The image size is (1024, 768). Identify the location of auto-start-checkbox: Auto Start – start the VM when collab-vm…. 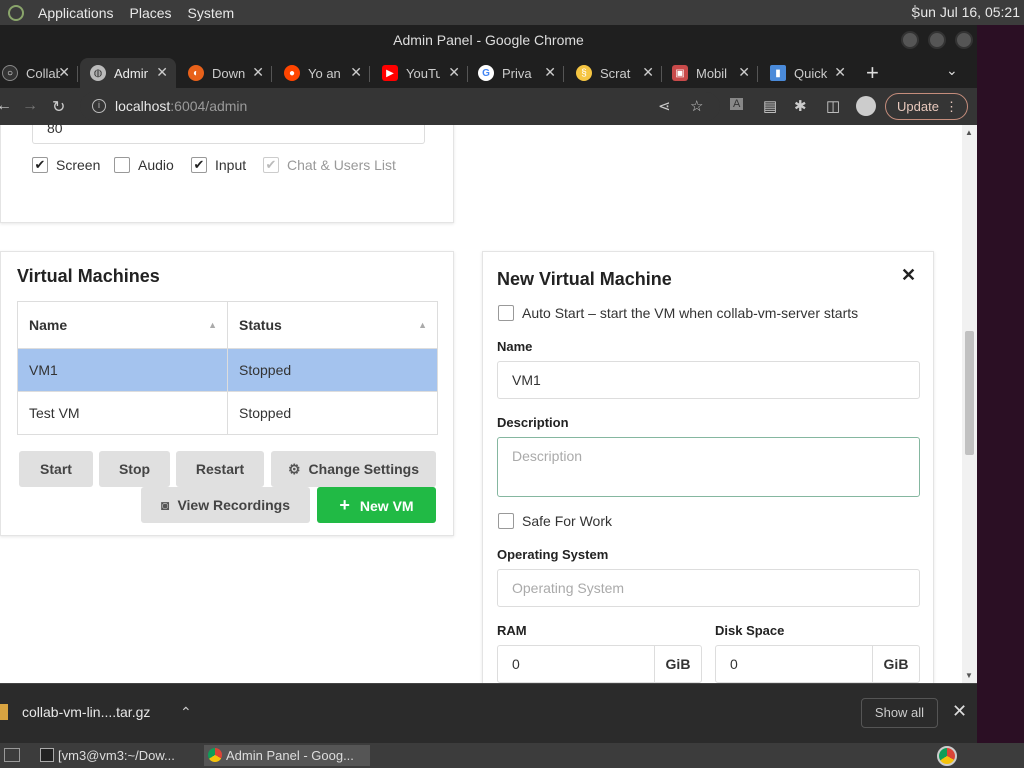
(678, 313).